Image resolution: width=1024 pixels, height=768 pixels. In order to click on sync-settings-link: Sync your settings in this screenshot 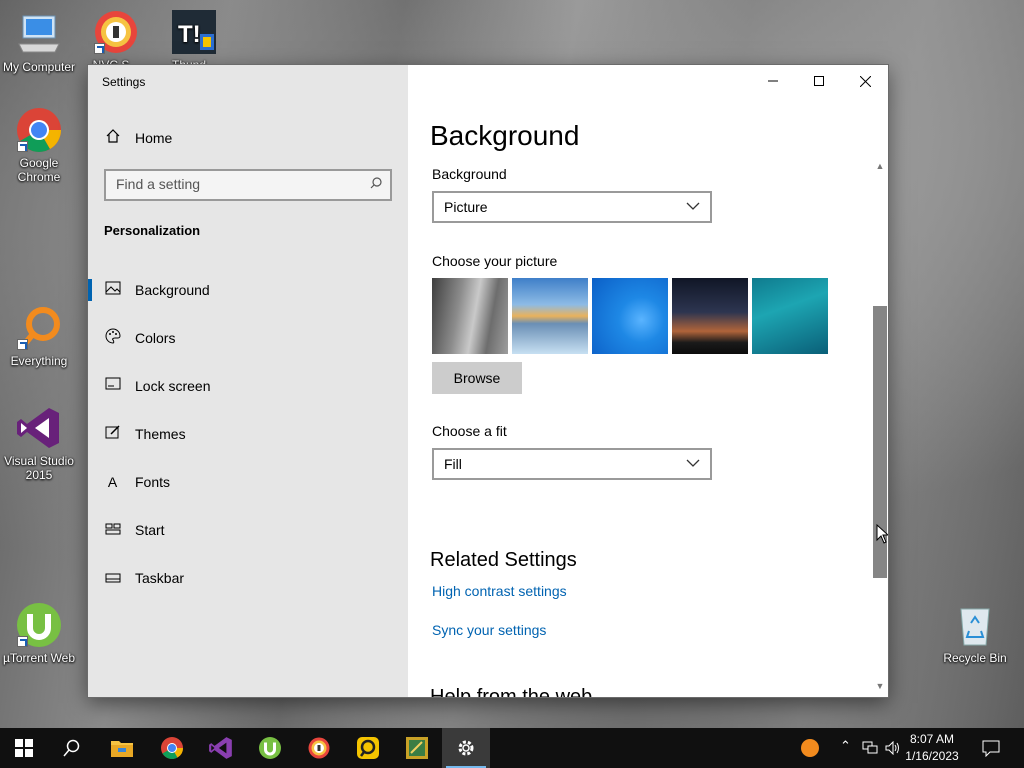, I will do `click(489, 630)`.